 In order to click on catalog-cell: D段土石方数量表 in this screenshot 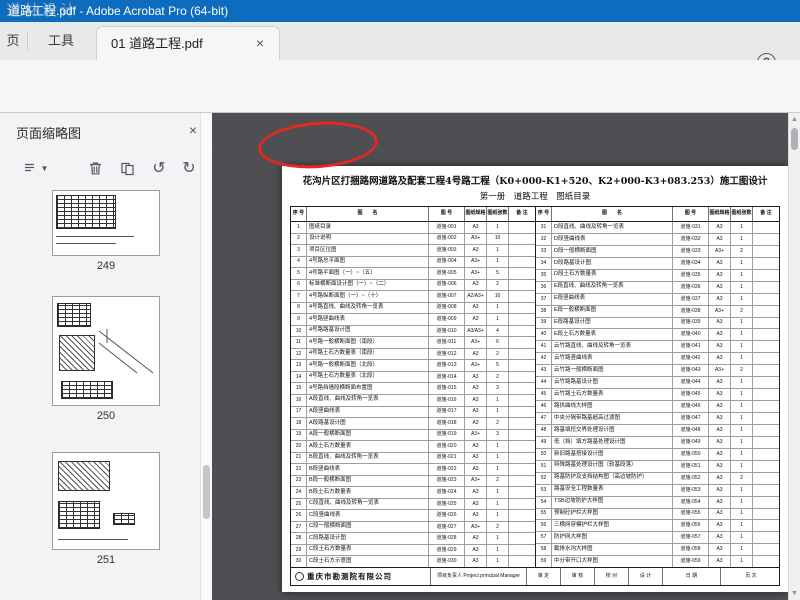, I will do `click(612, 275)`.